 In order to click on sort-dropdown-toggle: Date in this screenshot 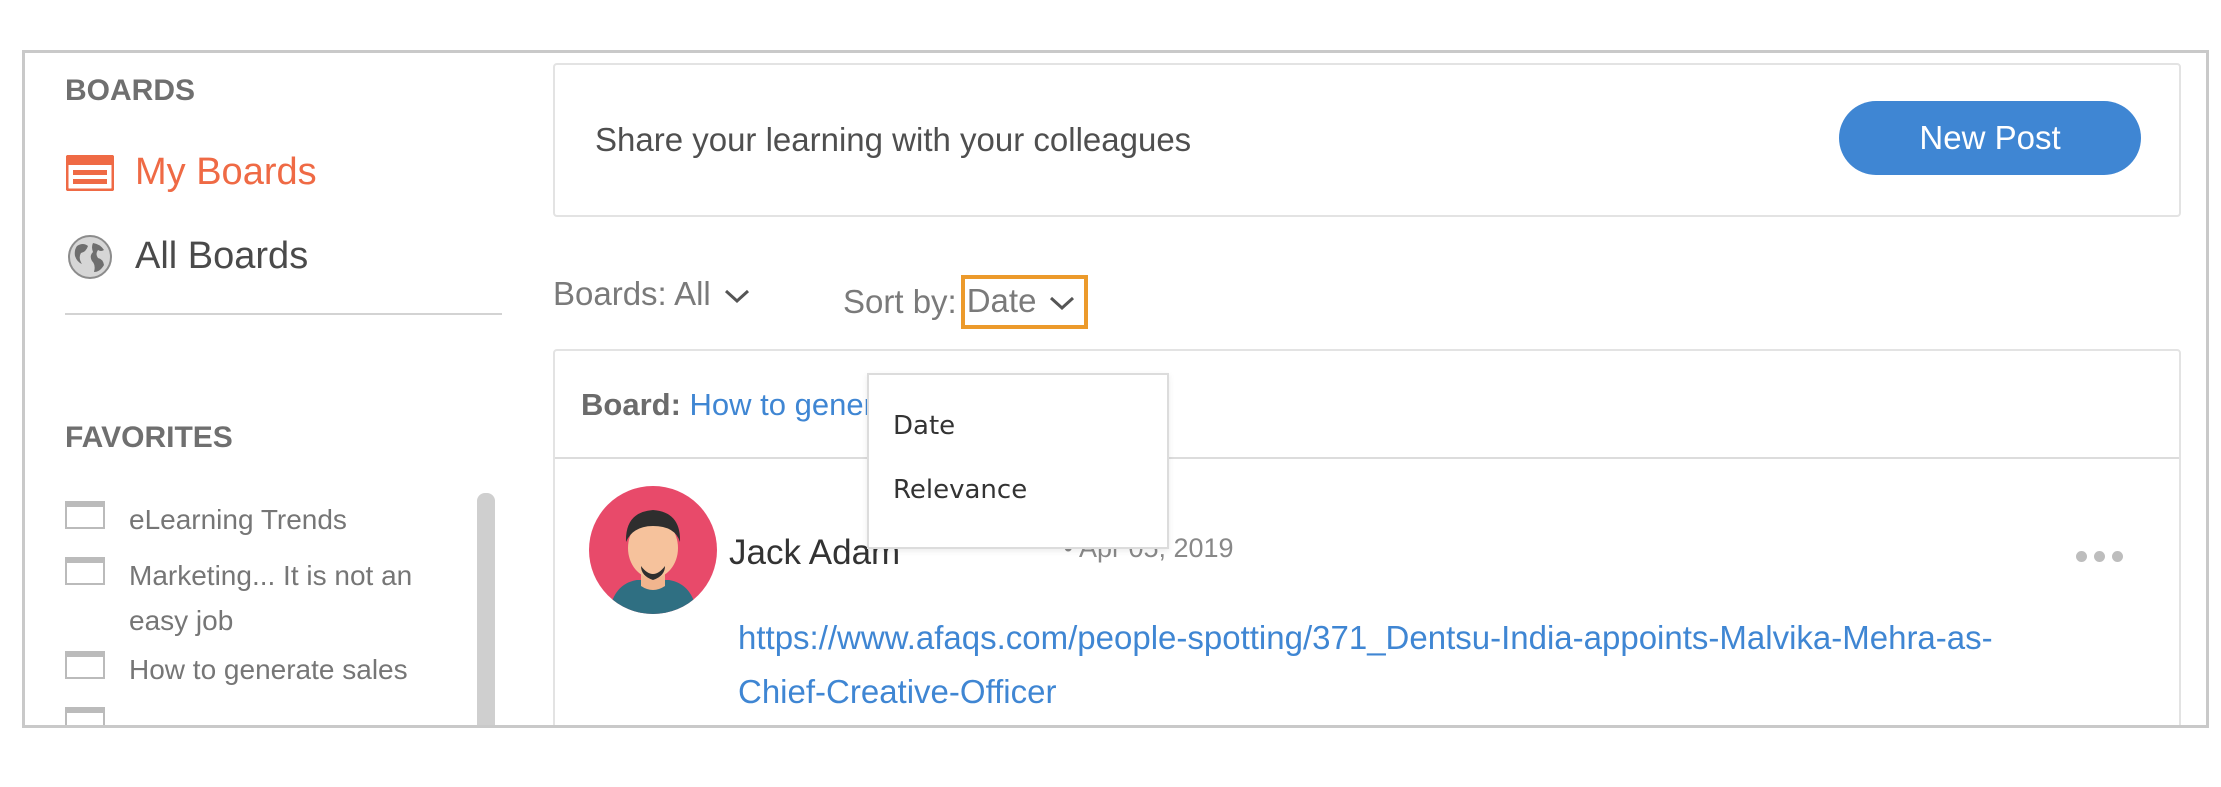, I will do `click(1024, 302)`.